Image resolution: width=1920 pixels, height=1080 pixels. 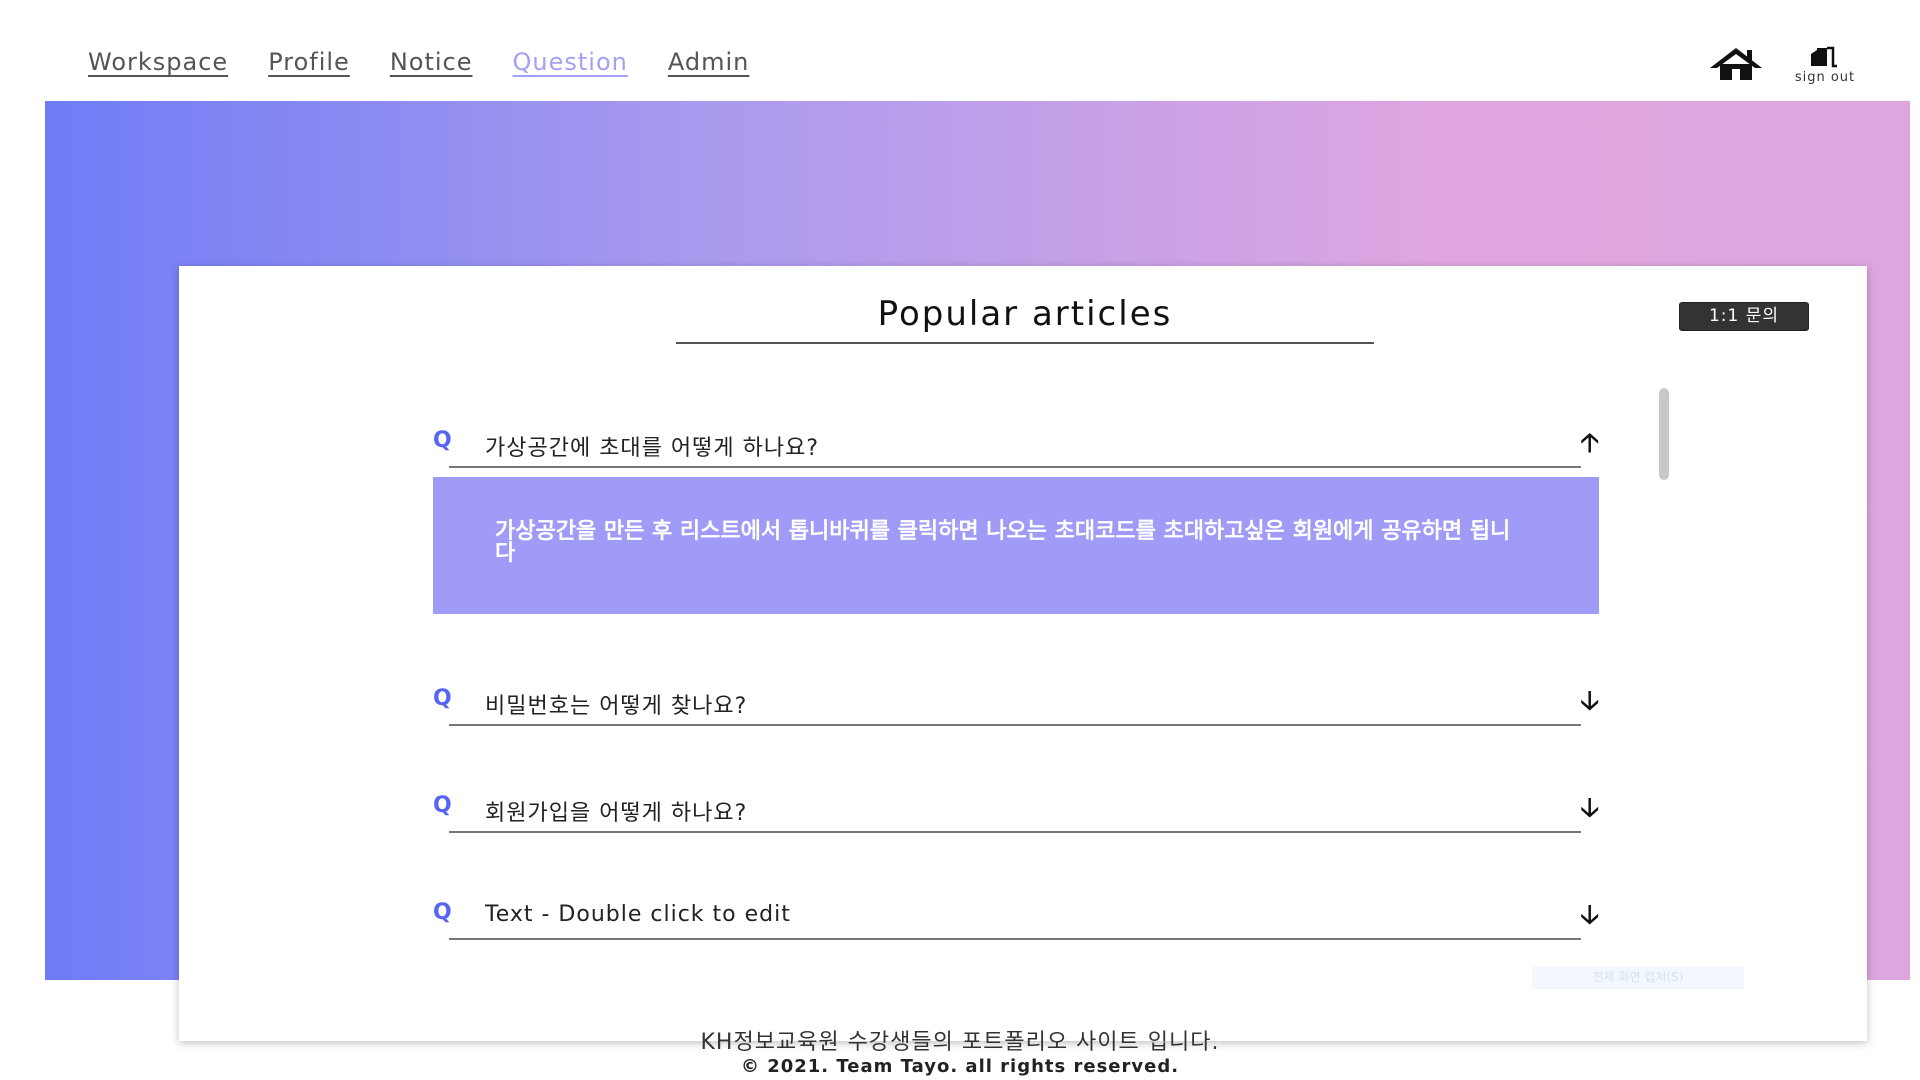 I want to click on sign-out-button: sign out, so click(x=1825, y=66).